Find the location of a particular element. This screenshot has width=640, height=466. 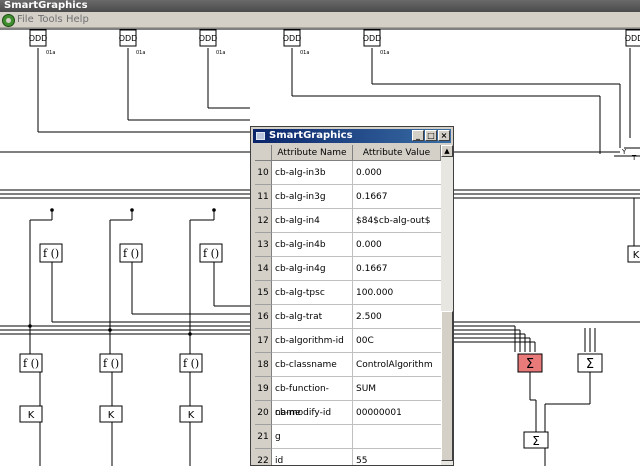

menu-tools: Tools is located at coordinates (50, 19).